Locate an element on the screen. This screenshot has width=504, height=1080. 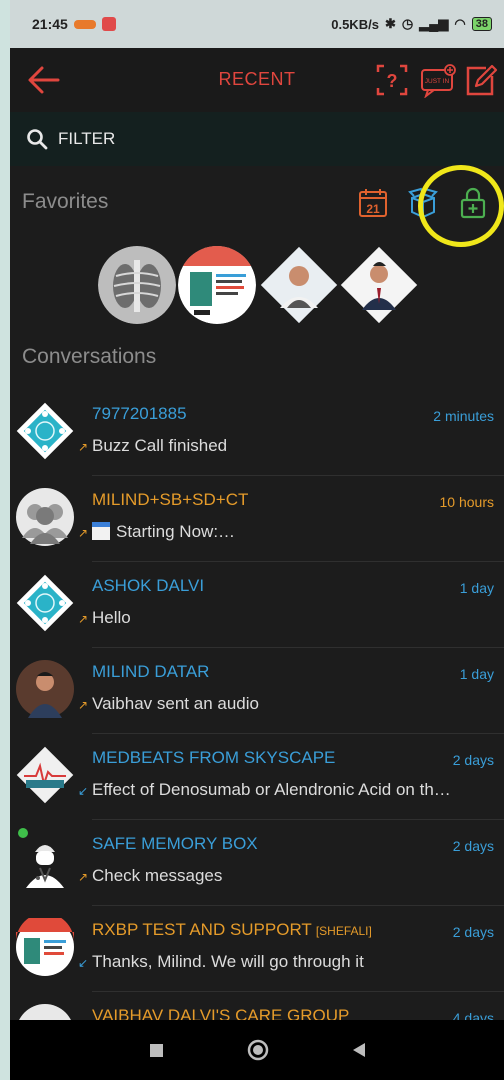
signal-icon: ▂▄▆ is located at coordinates (434, 23).